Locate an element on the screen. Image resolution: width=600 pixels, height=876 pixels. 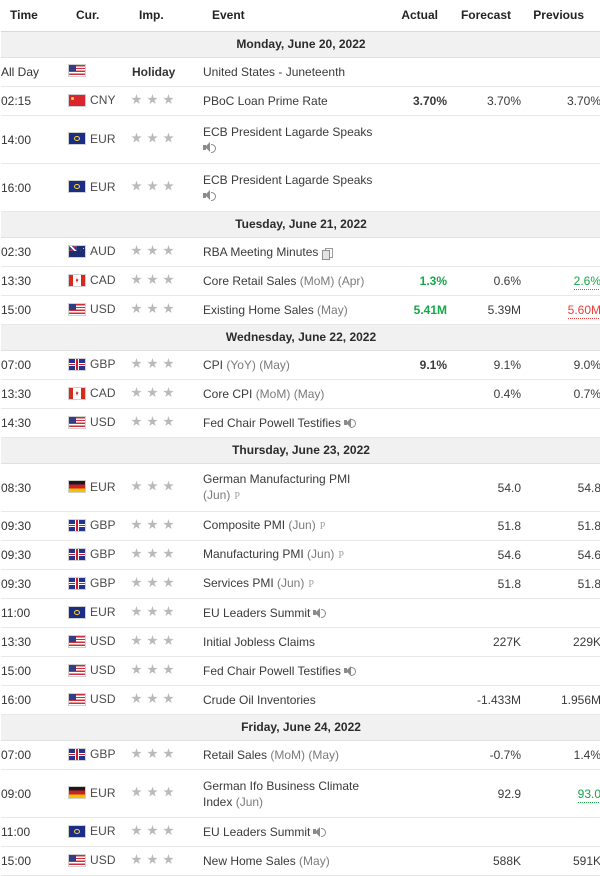
event-name-cell: Composite PMI (Jun) P is located at coordinates (289, 526).